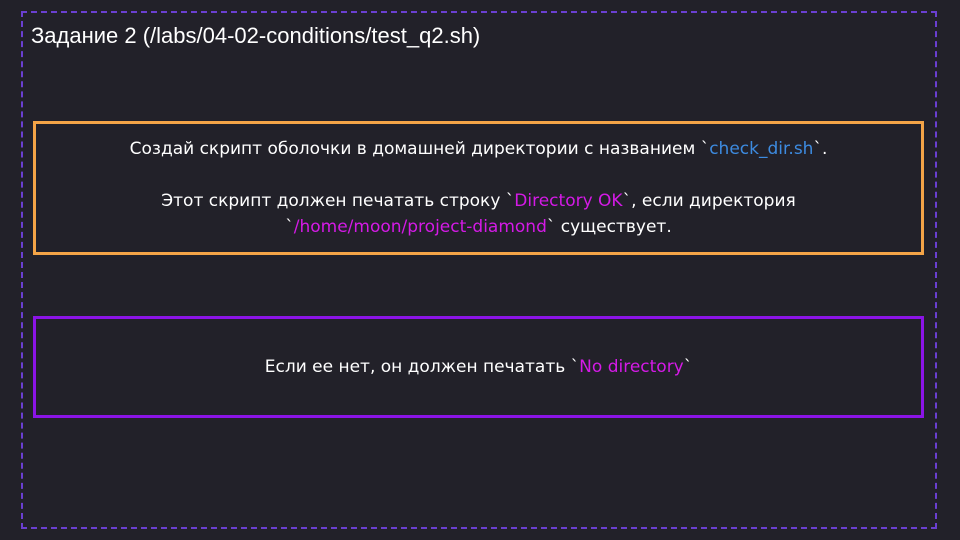 This screenshot has width=960, height=540. I want to click on task-line-3-suffix: ` существует., so click(609, 227).